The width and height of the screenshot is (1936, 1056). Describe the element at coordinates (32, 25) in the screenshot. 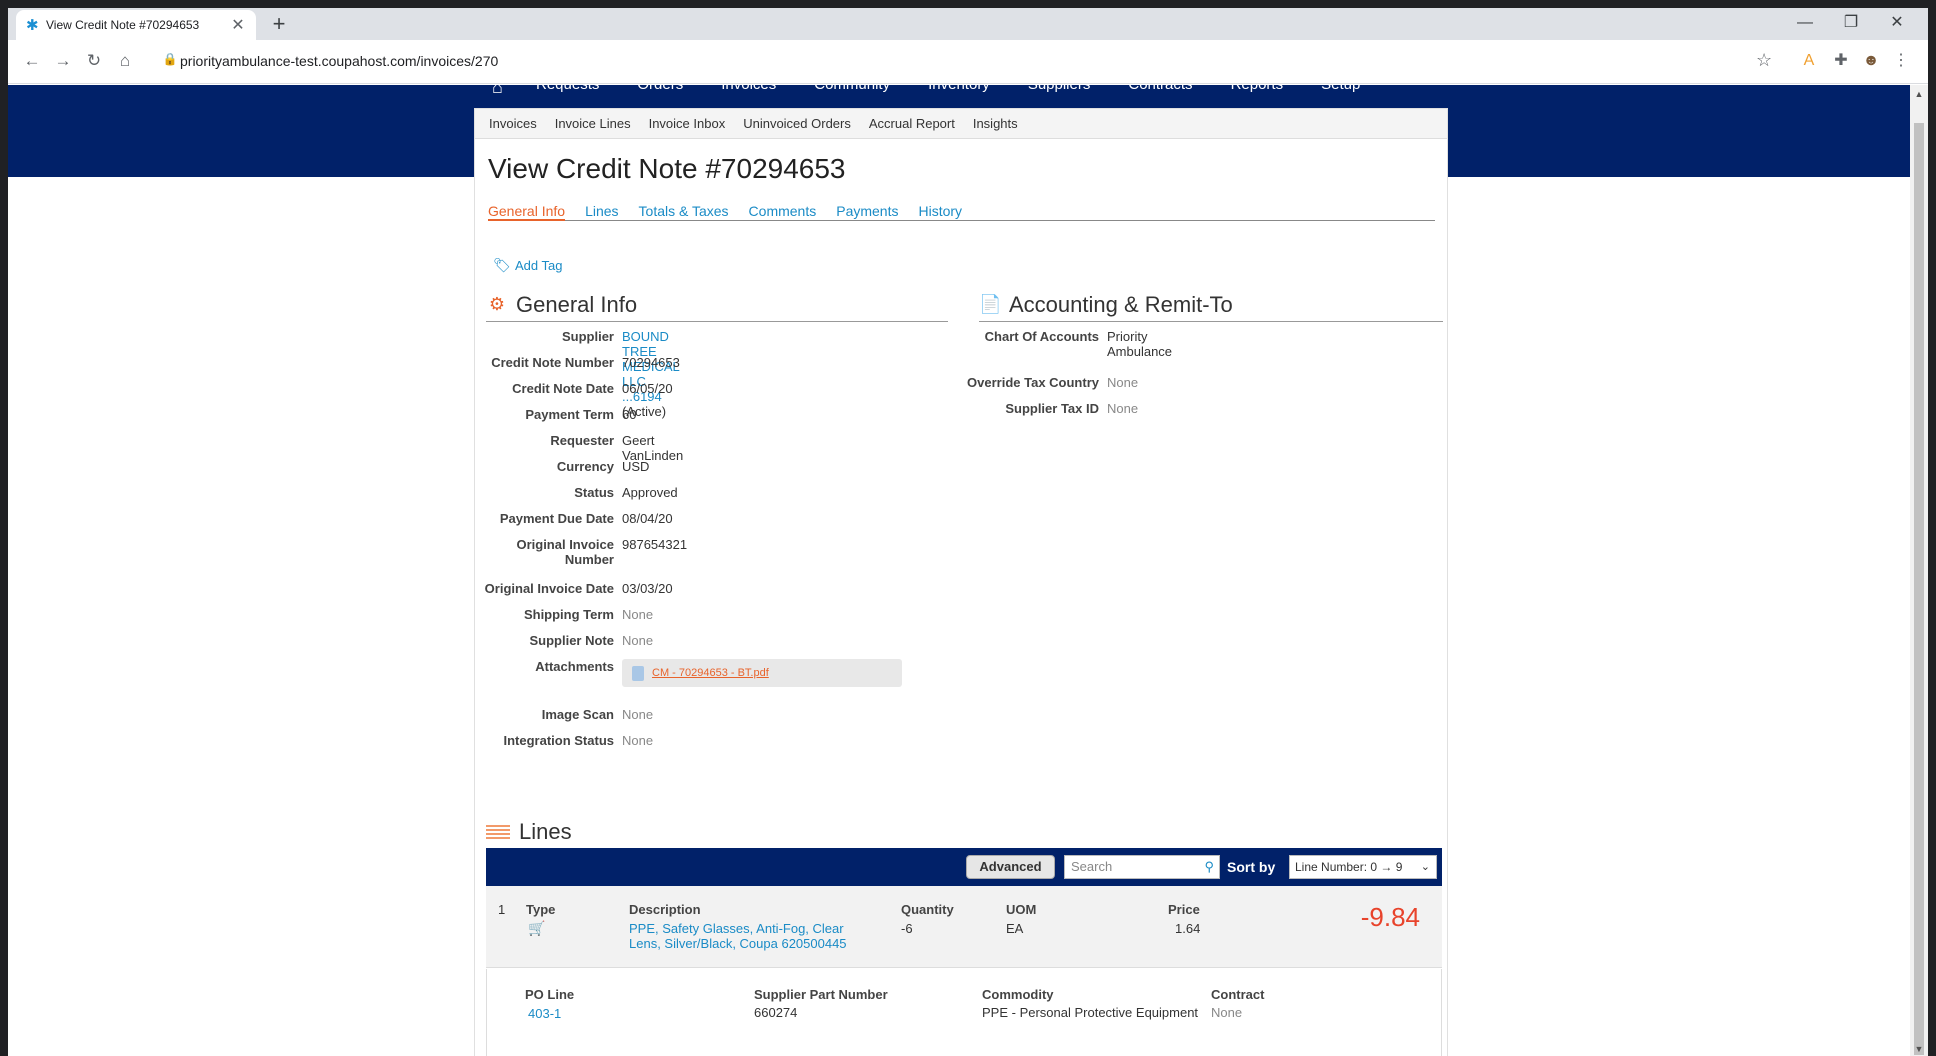

I see `coupa-favicon-icon: ✱` at that location.